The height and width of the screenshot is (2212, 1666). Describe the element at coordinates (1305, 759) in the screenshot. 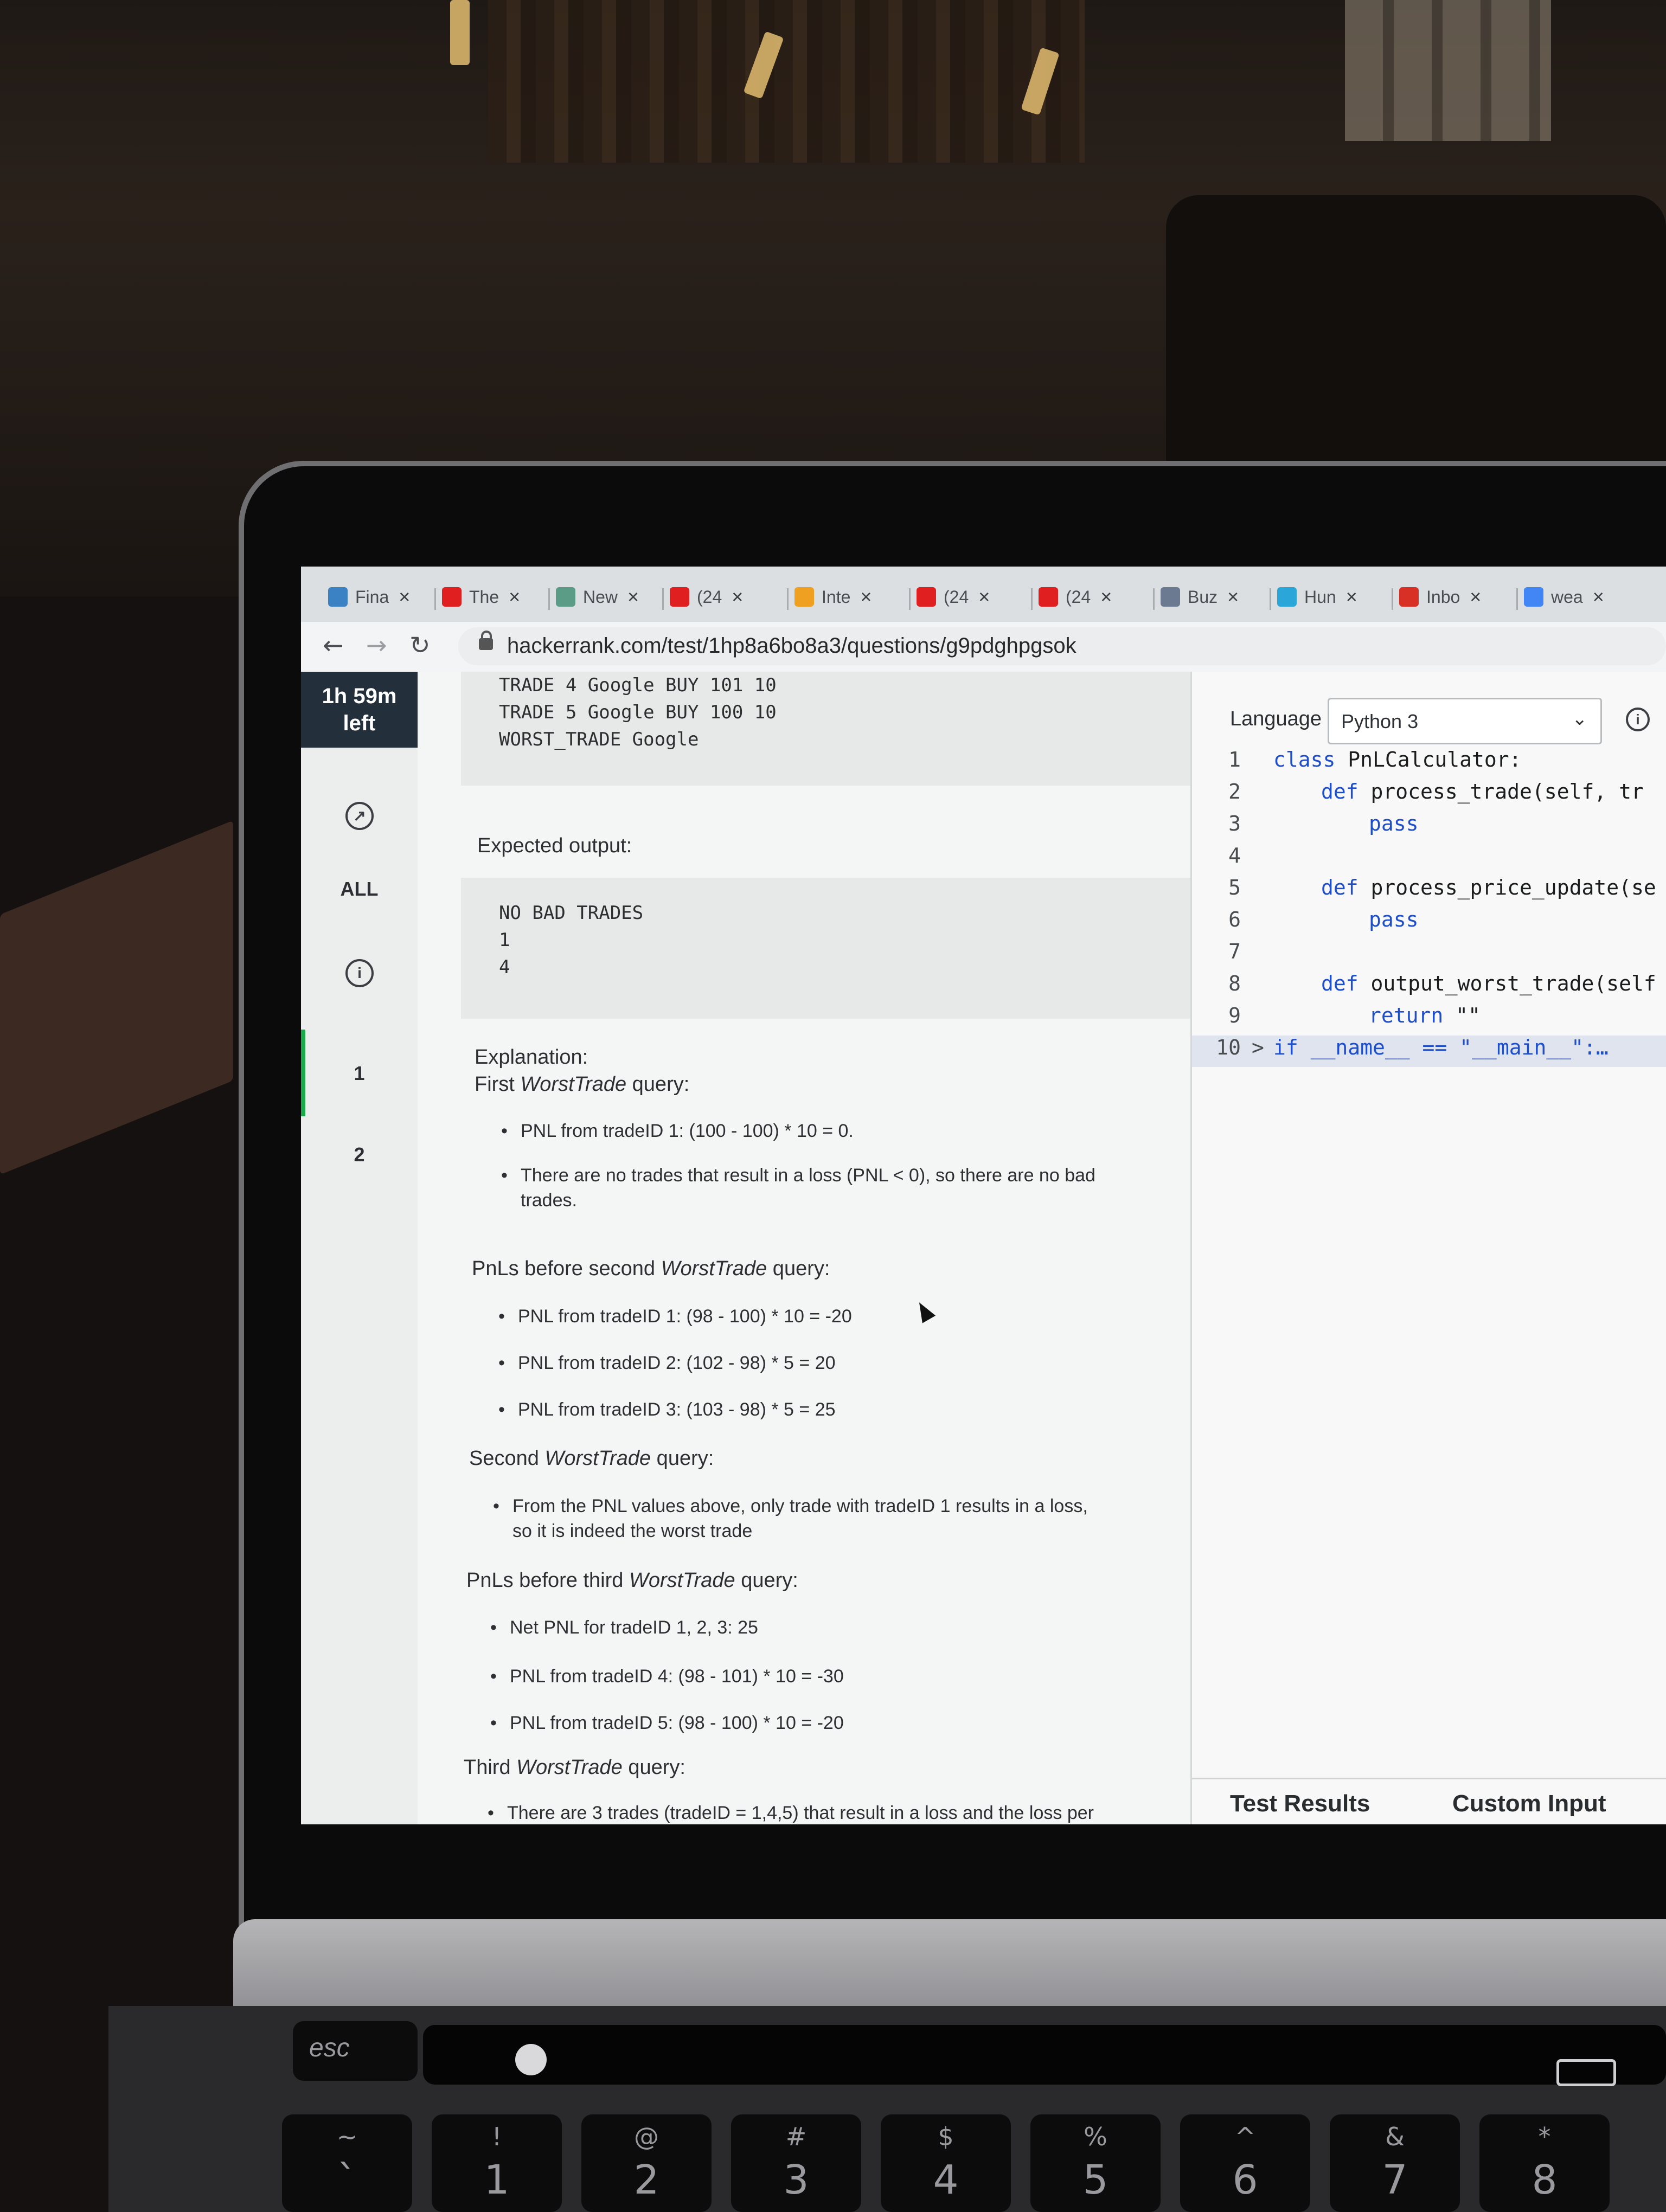

I see `code-keyword: class` at that location.